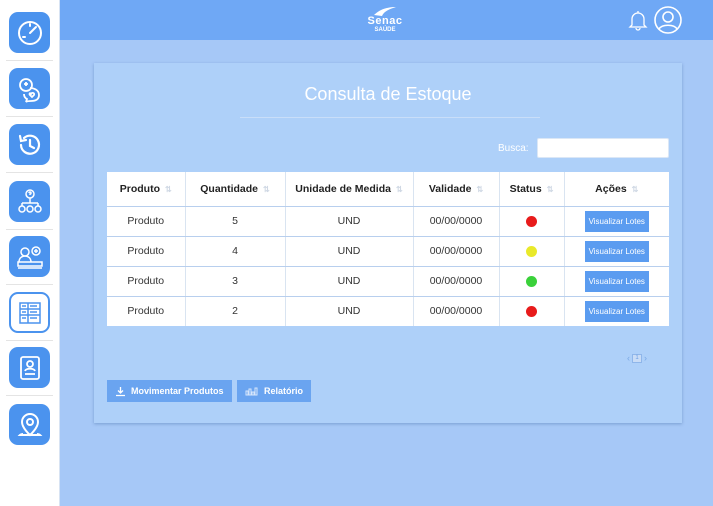 This screenshot has height=506, width=713. I want to click on relatorio-label: Relatório, so click(284, 391).